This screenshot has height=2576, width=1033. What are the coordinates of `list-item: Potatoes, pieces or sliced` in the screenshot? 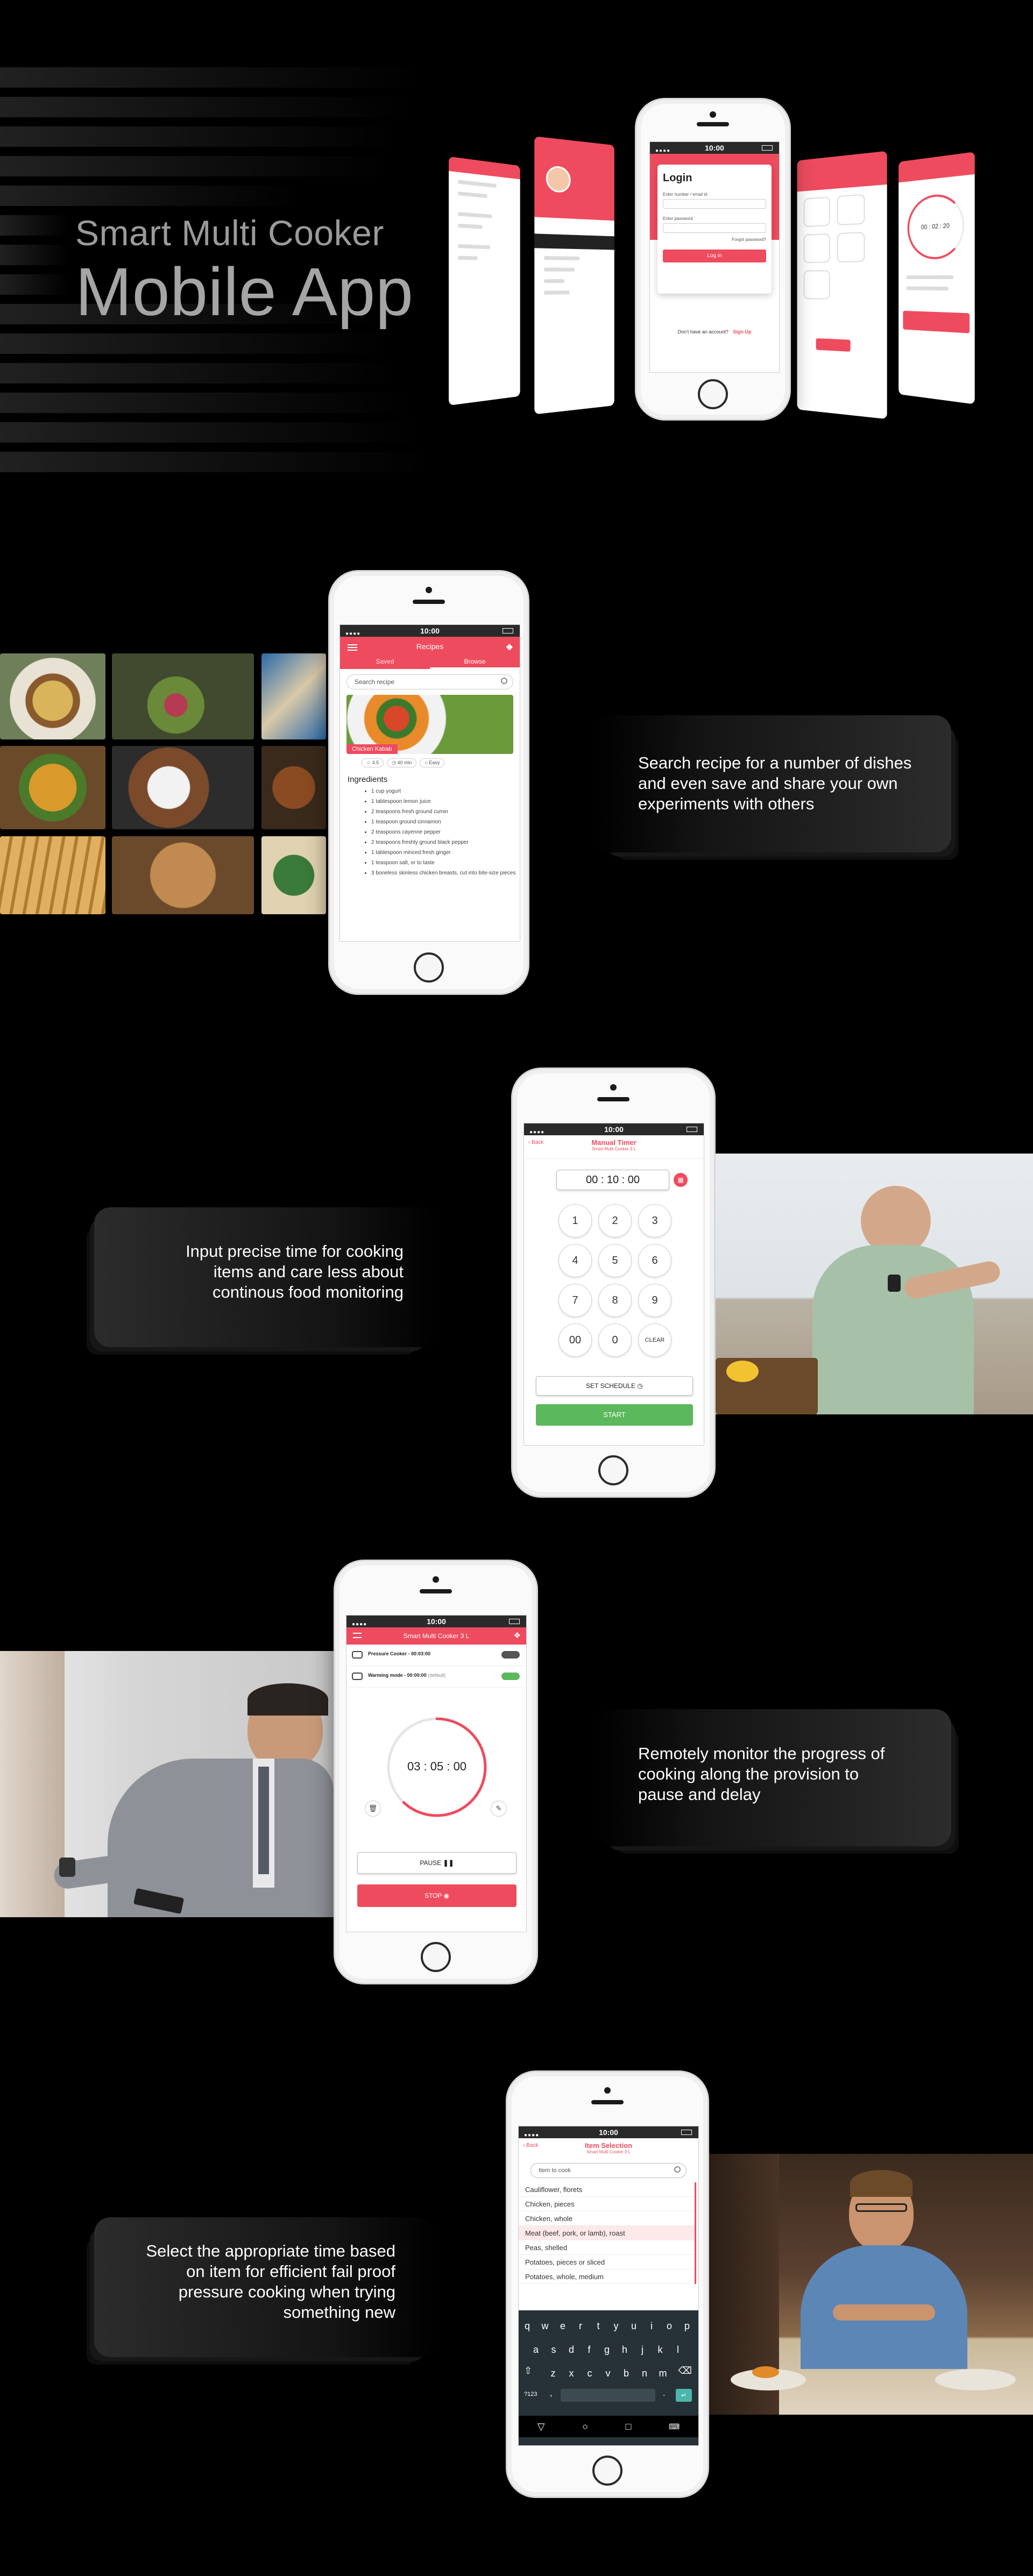 It's located at (607, 2262).